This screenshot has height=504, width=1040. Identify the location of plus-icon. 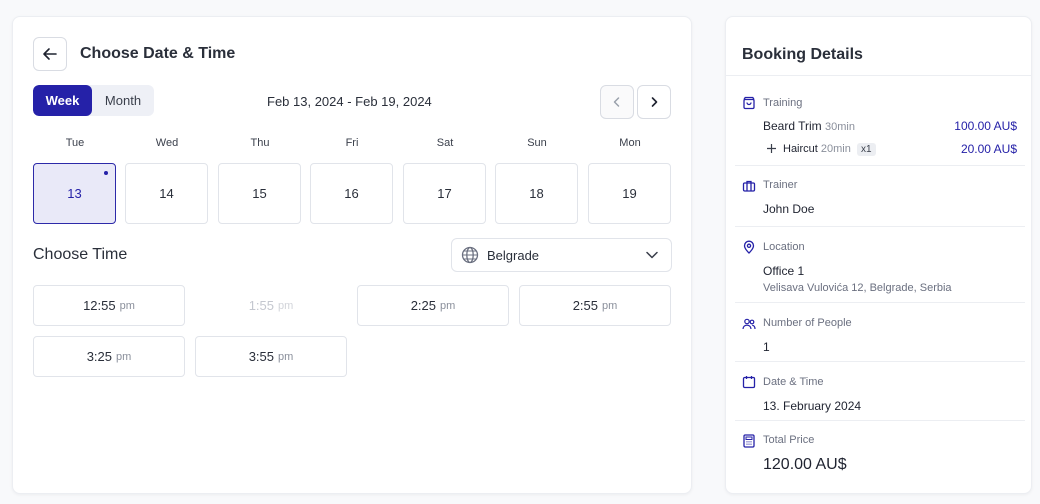
(771, 148).